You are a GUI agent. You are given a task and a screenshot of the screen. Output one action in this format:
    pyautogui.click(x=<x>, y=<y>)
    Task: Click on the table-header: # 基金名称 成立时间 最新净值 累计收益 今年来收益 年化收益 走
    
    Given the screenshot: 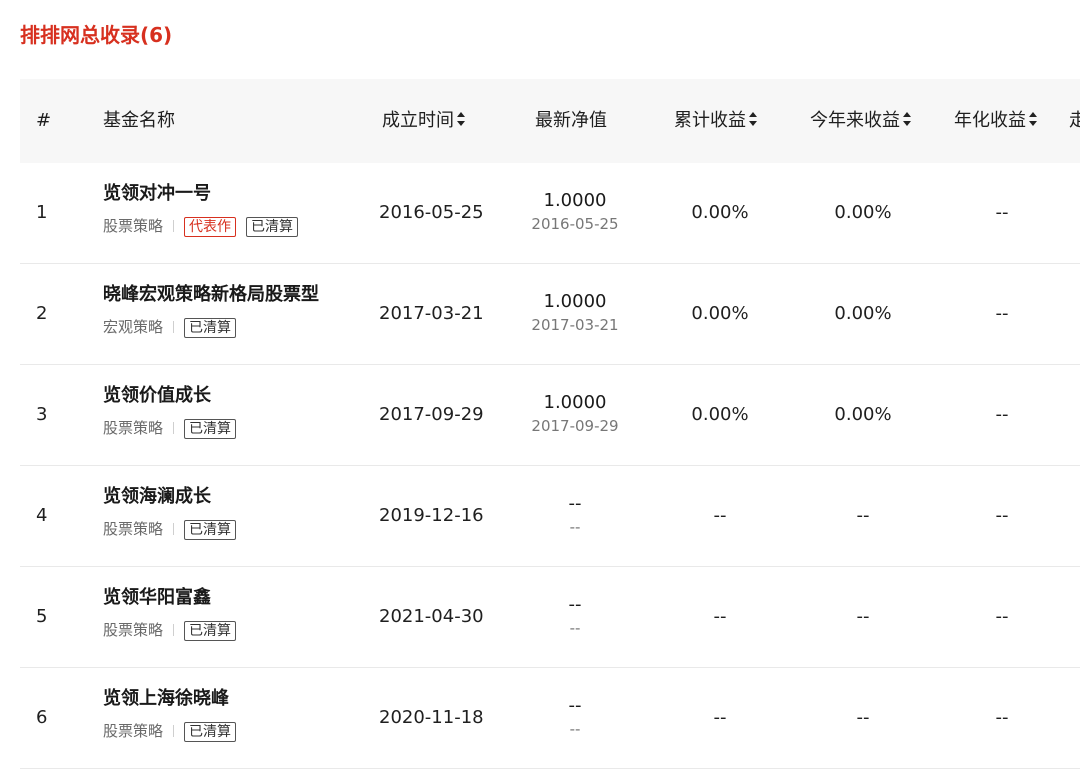 What is the action you would take?
    pyautogui.click(x=550, y=121)
    